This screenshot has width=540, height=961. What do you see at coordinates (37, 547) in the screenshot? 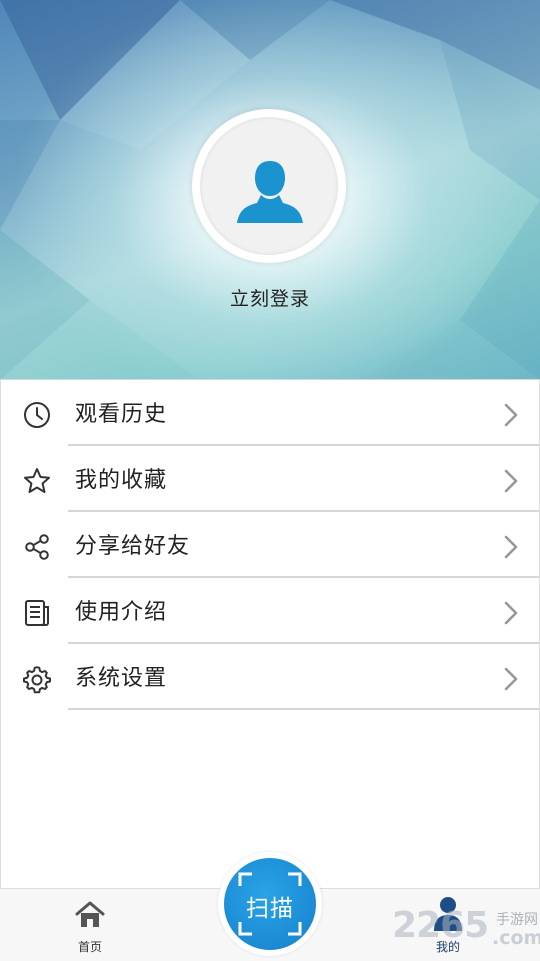
I see `share-icon` at bounding box center [37, 547].